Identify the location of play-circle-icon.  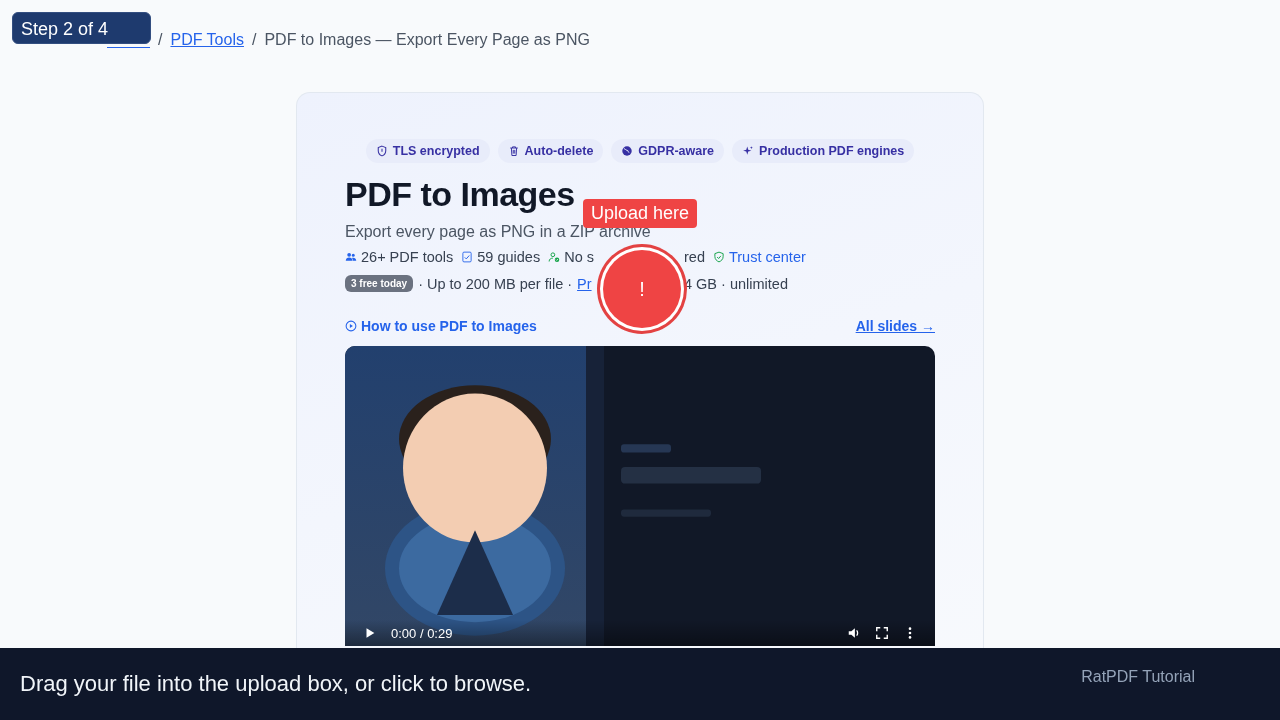
(351, 326).